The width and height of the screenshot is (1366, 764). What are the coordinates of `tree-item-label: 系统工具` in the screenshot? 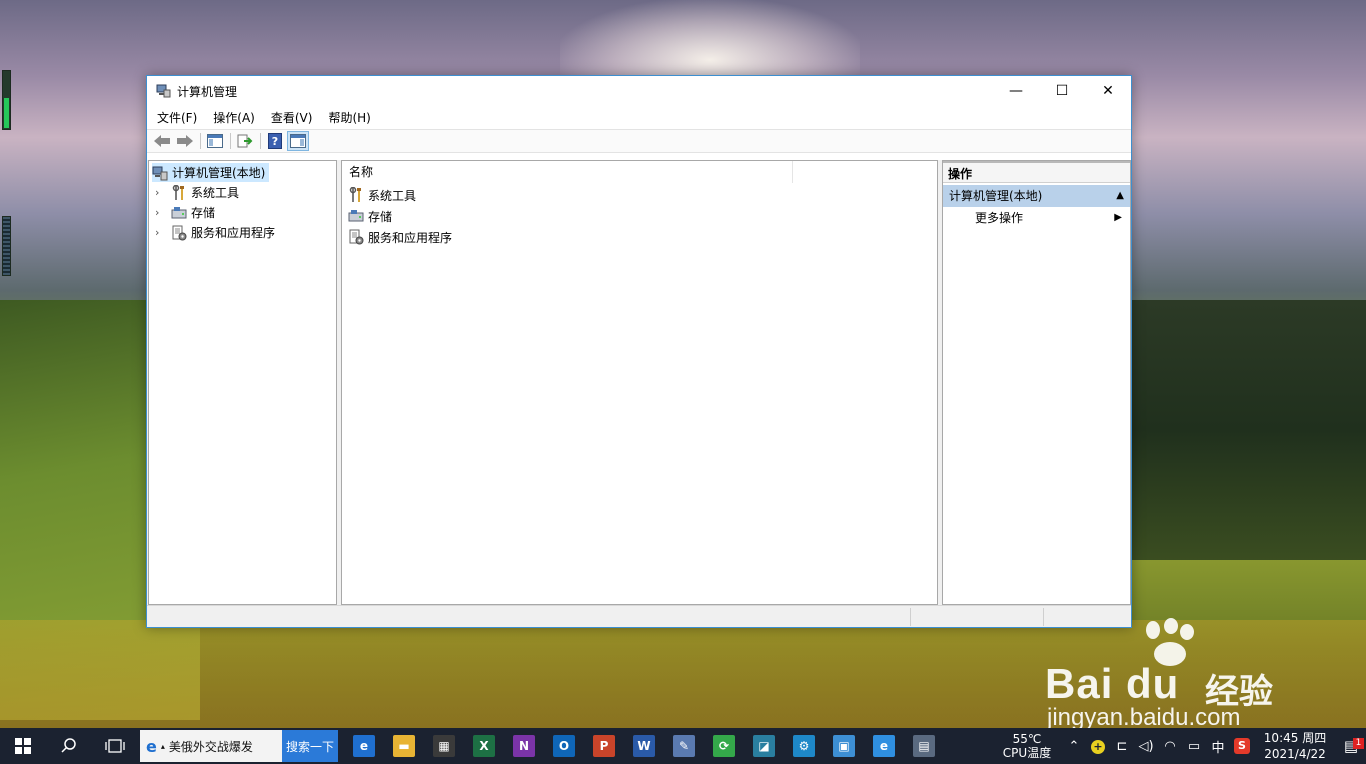 It's located at (215, 193).